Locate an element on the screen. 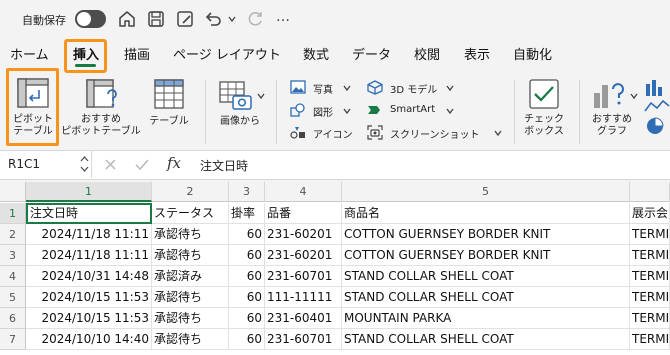  column-header: 5 is located at coordinates (486, 192).